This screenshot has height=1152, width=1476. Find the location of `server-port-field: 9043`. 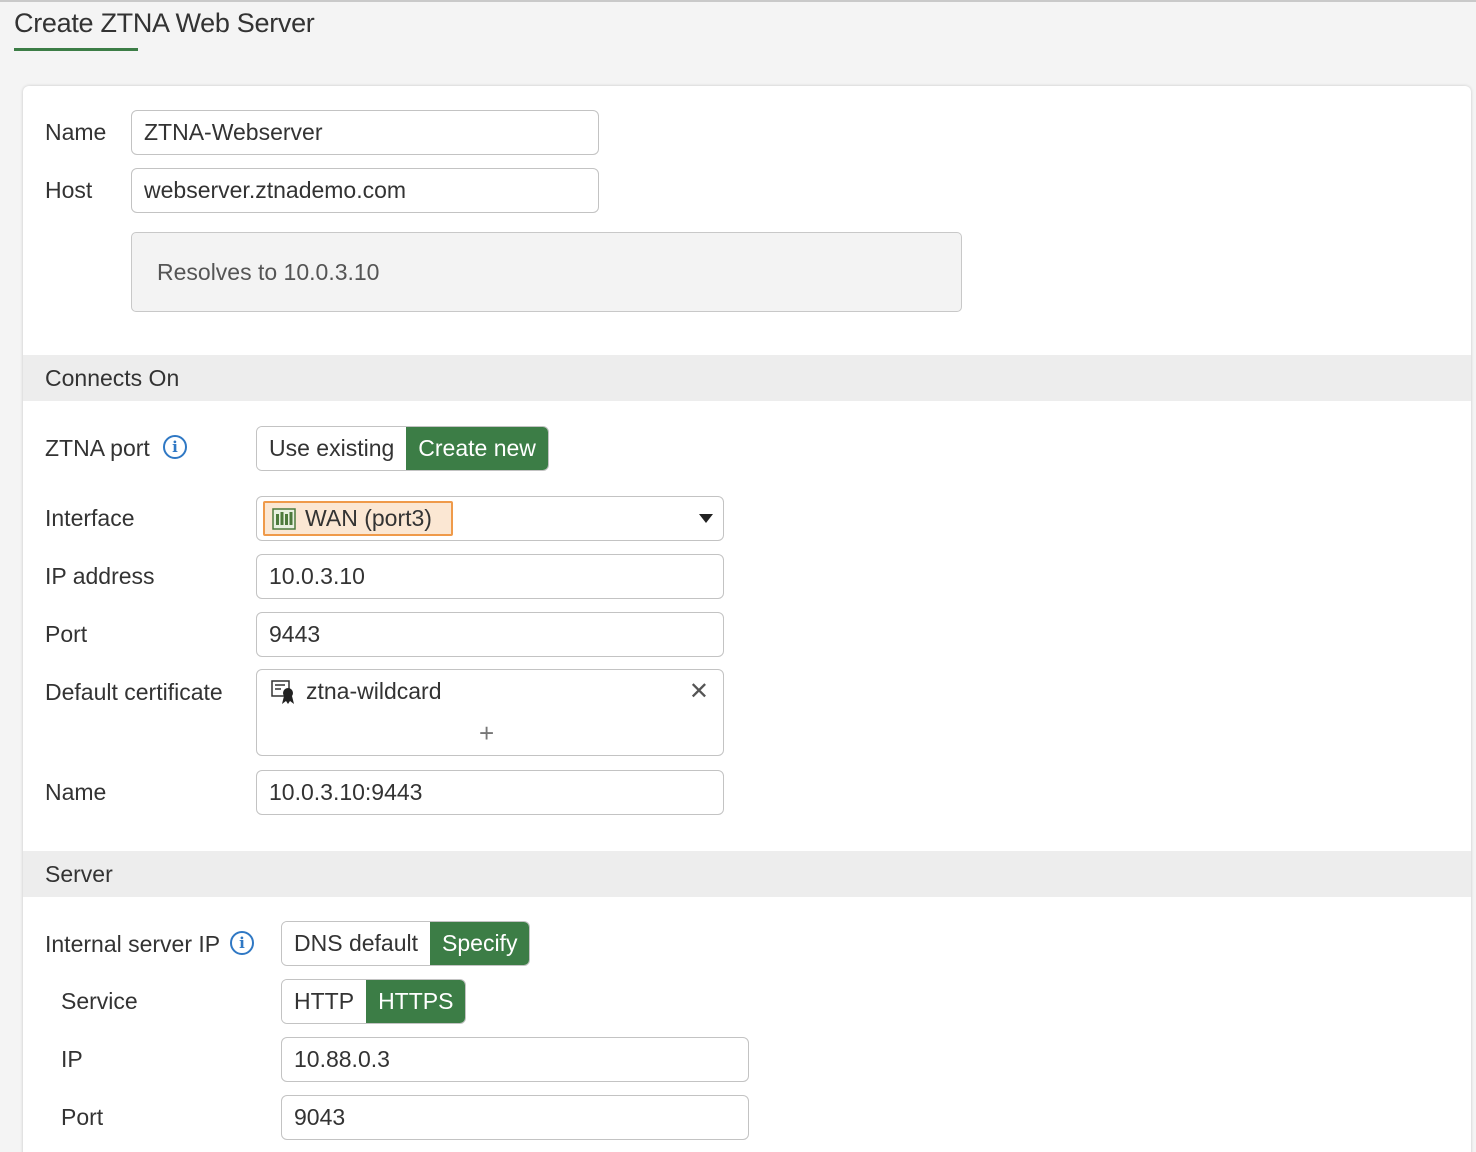

server-port-field: 9043 is located at coordinates (515, 1117).